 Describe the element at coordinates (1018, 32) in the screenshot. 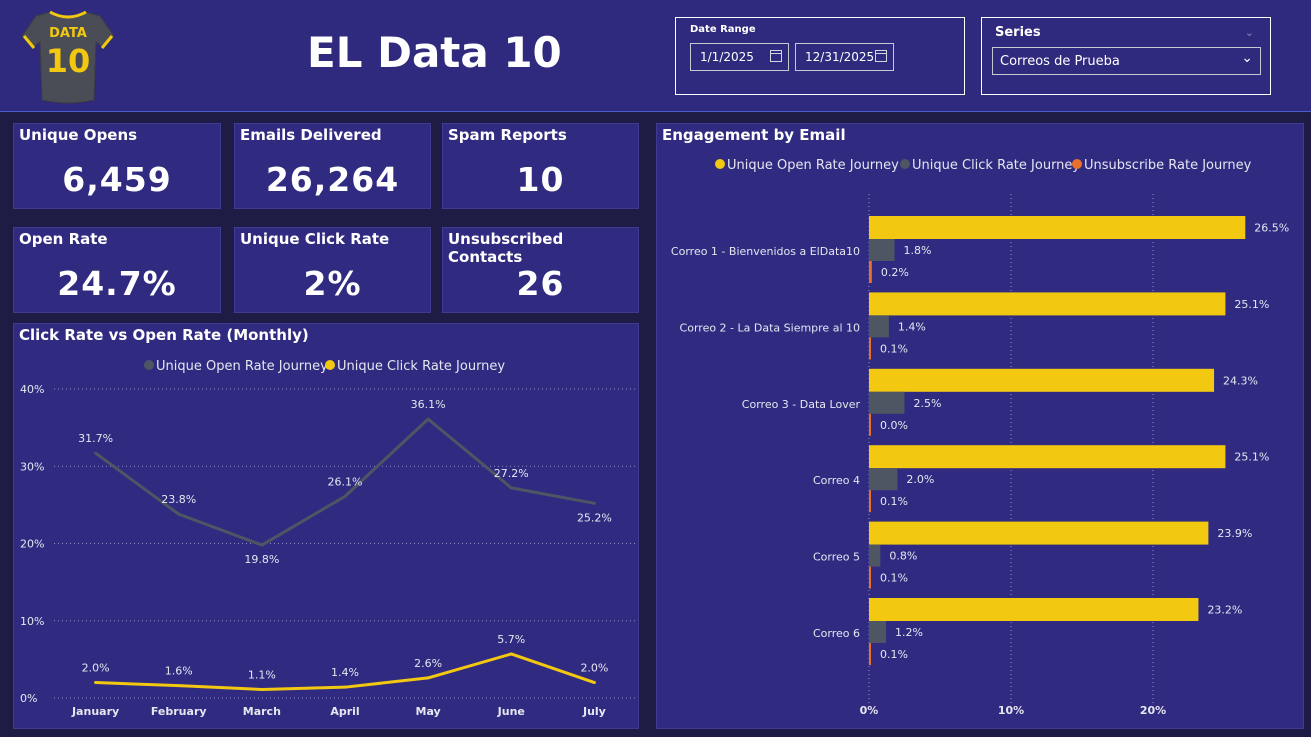

I see `series-label: Series` at that location.